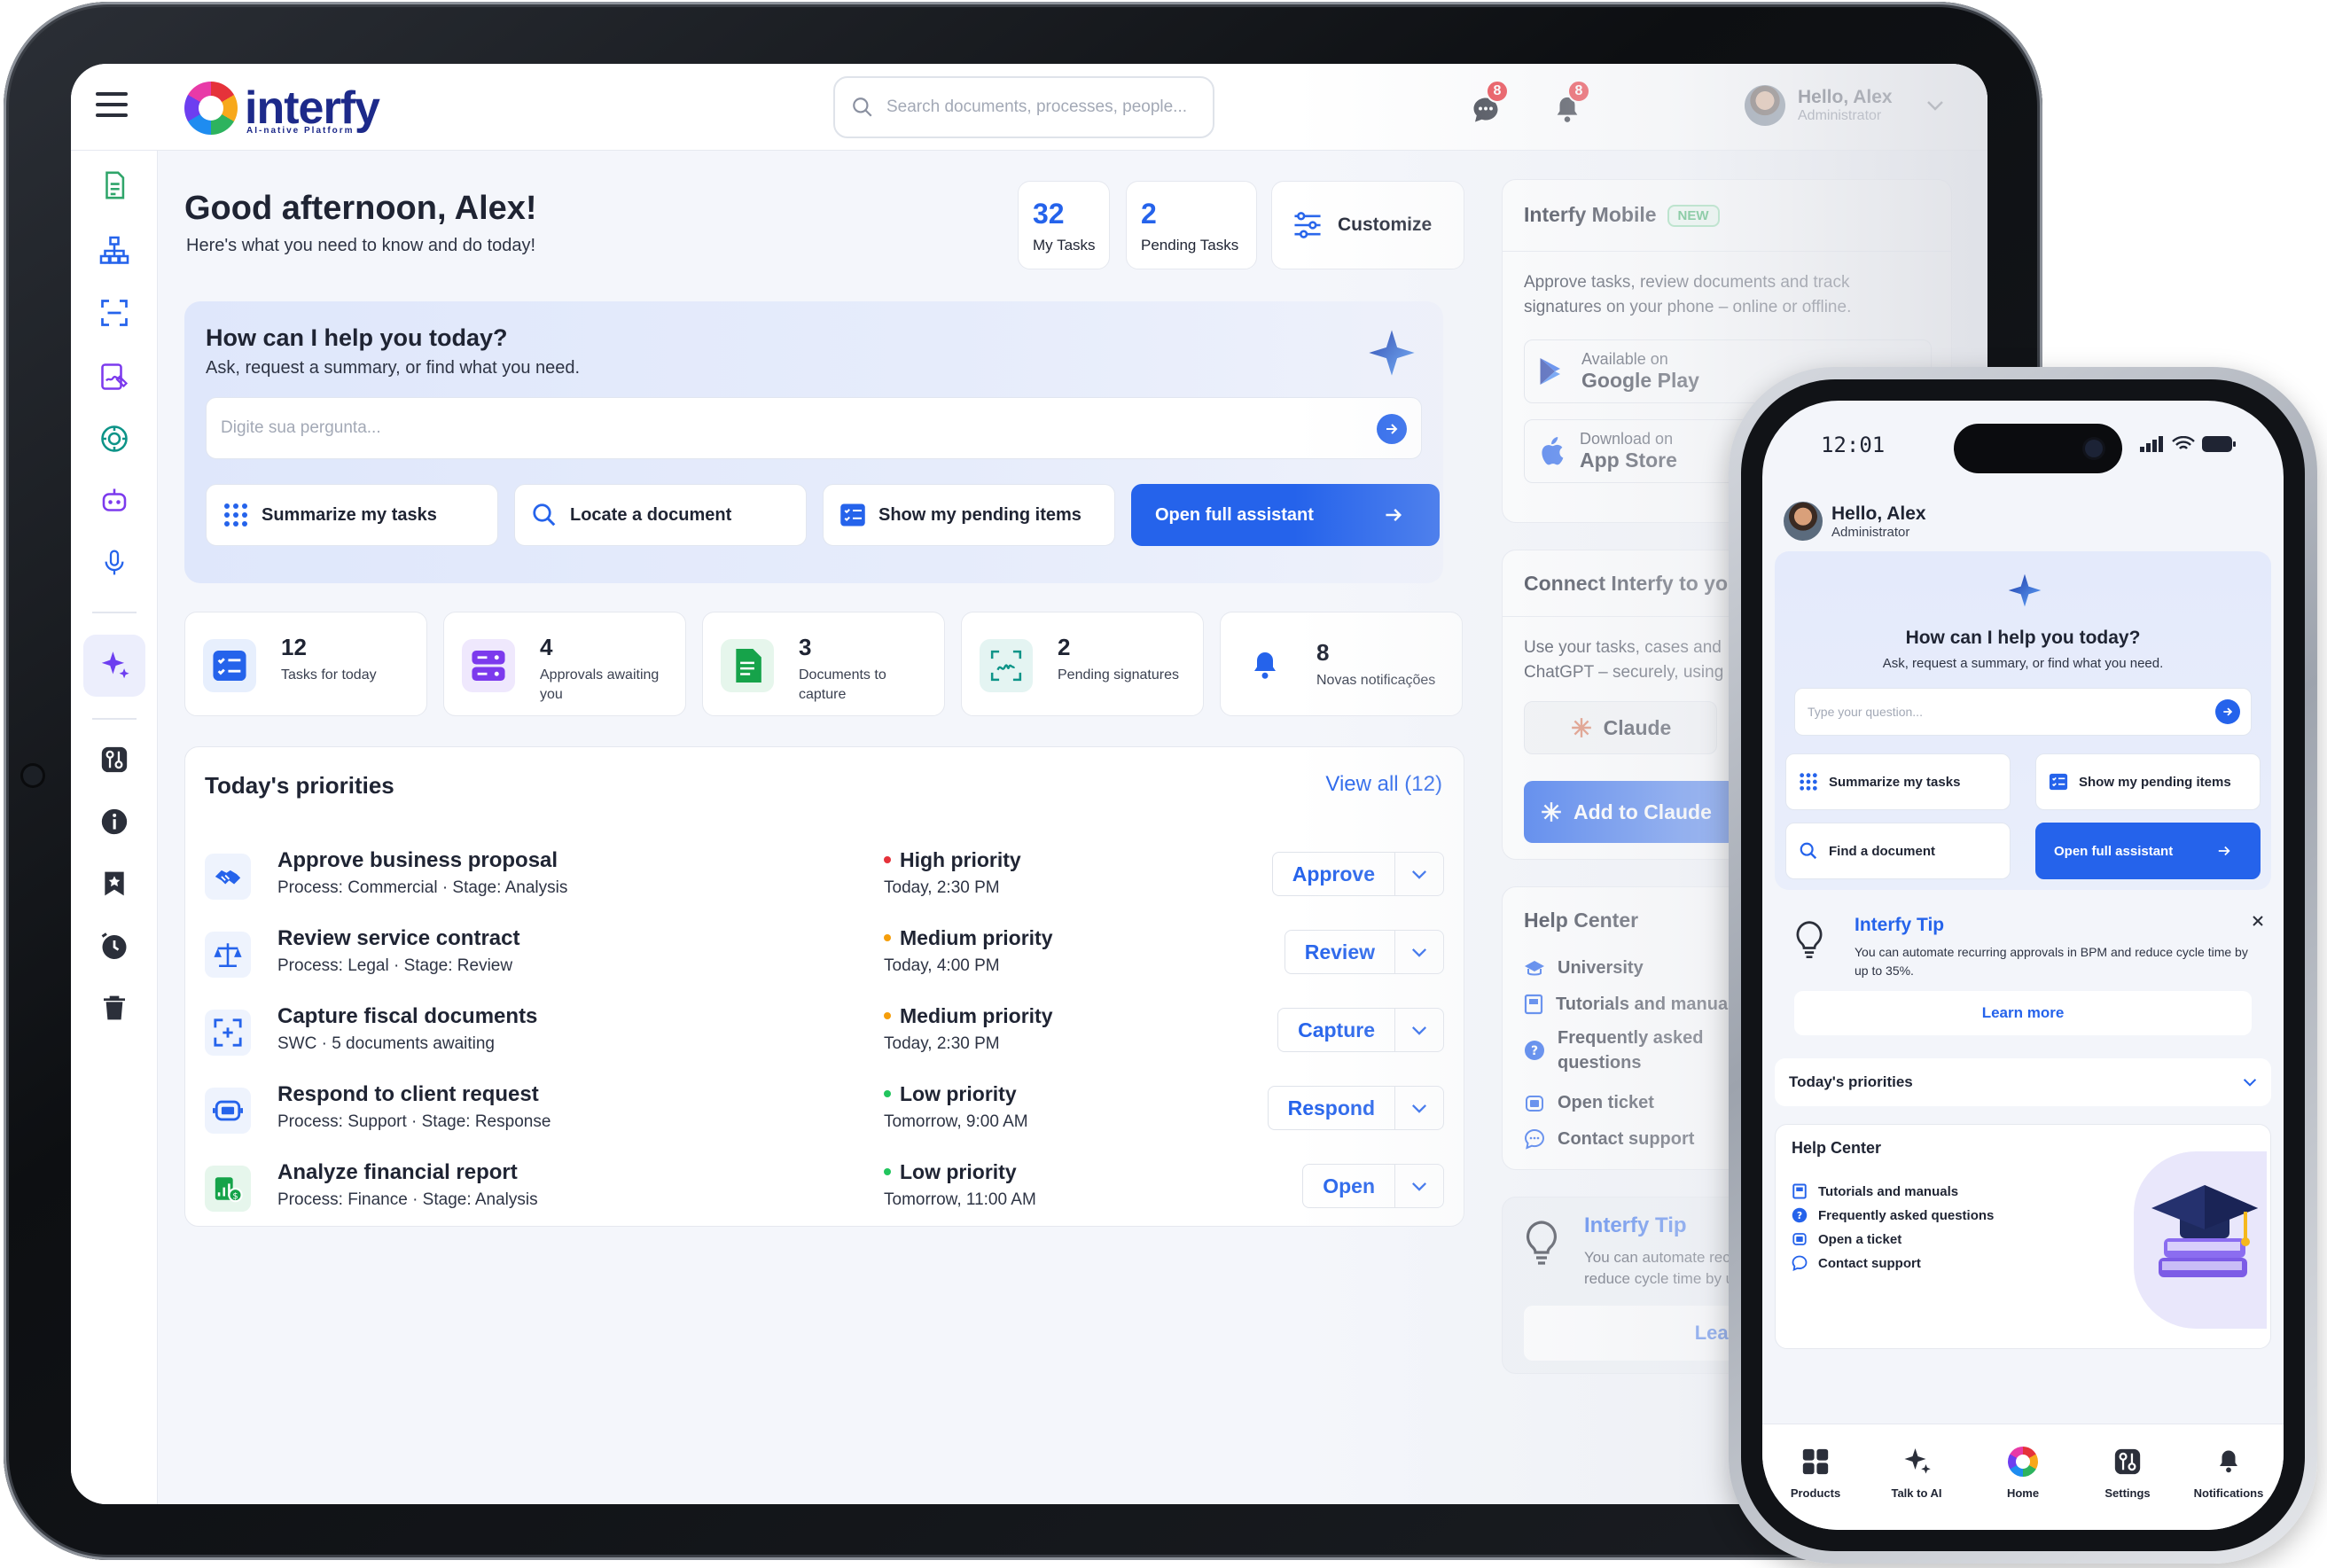  Describe the element at coordinates (2023, 1082) in the screenshot. I see `phone-priorities-toggle: Today's priorities` at that location.